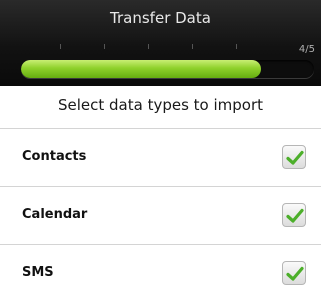 The width and height of the screenshot is (321, 303). What do you see at coordinates (160, 105) in the screenshot?
I see `sheet-heading: Select data types to import` at bounding box center [160, 105].